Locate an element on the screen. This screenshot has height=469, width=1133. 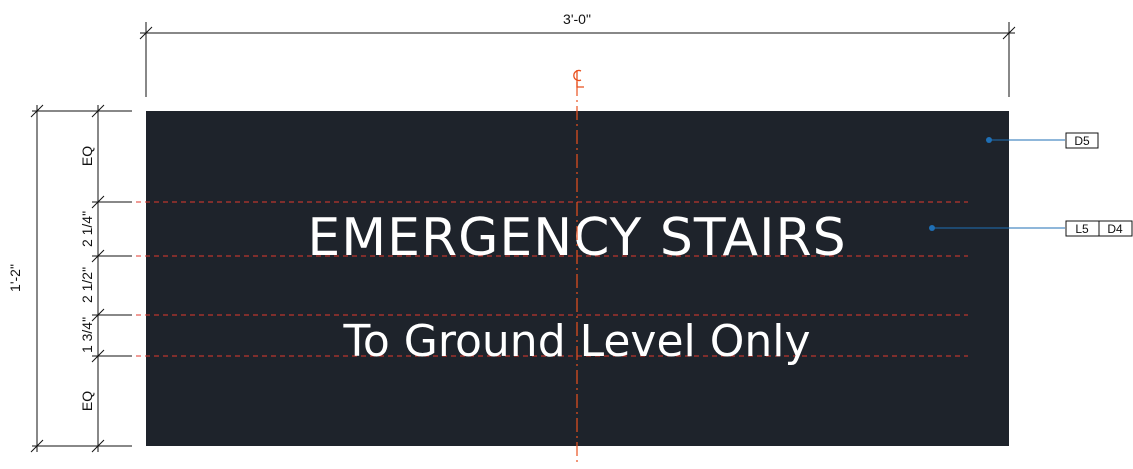
width-dimension-label: 3'-0" is located at coordinates (577, 19).